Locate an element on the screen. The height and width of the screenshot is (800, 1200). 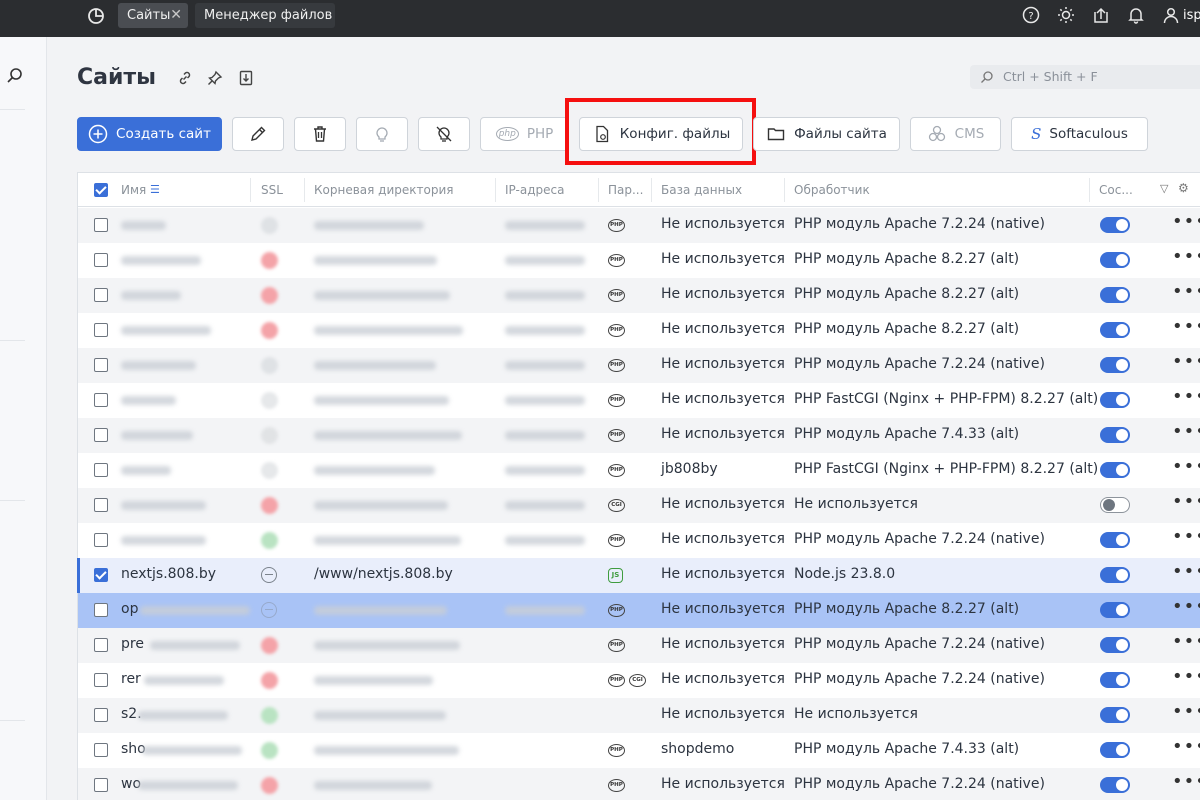
site-files-button: Файлы сайта is located at coordinates (826, 134).